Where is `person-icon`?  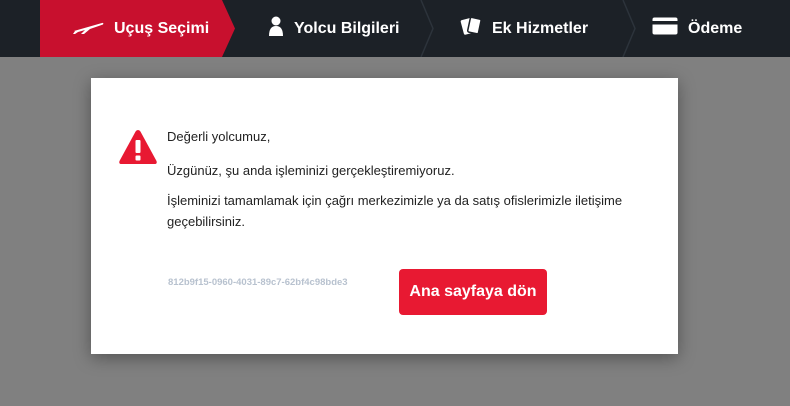 person-icon is located at coordinates (276, 28).